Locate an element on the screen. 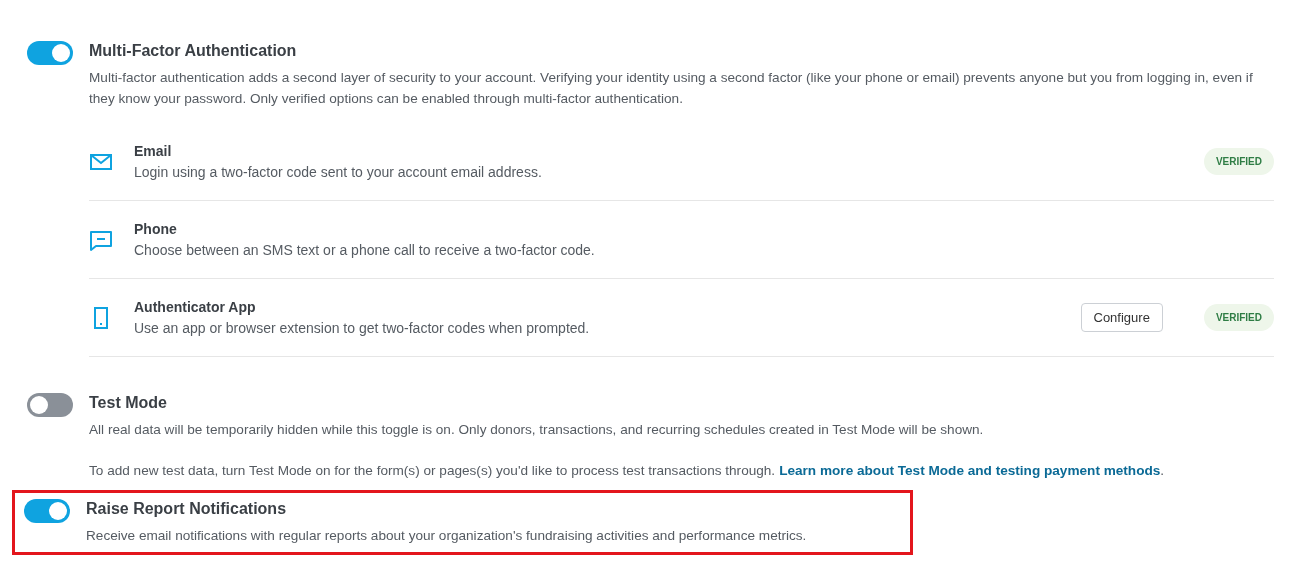 This screenshot has width=1311, height=572. setting-description: Multi-factor authentication adds a second layer of security to your account. Verifying your identity using a second factor (like your phone or email) prevents anyone but you from logging in, even if they know your password. Only verified options can be enabled through multi-factor authentication. is located at coordinates (671, 88).